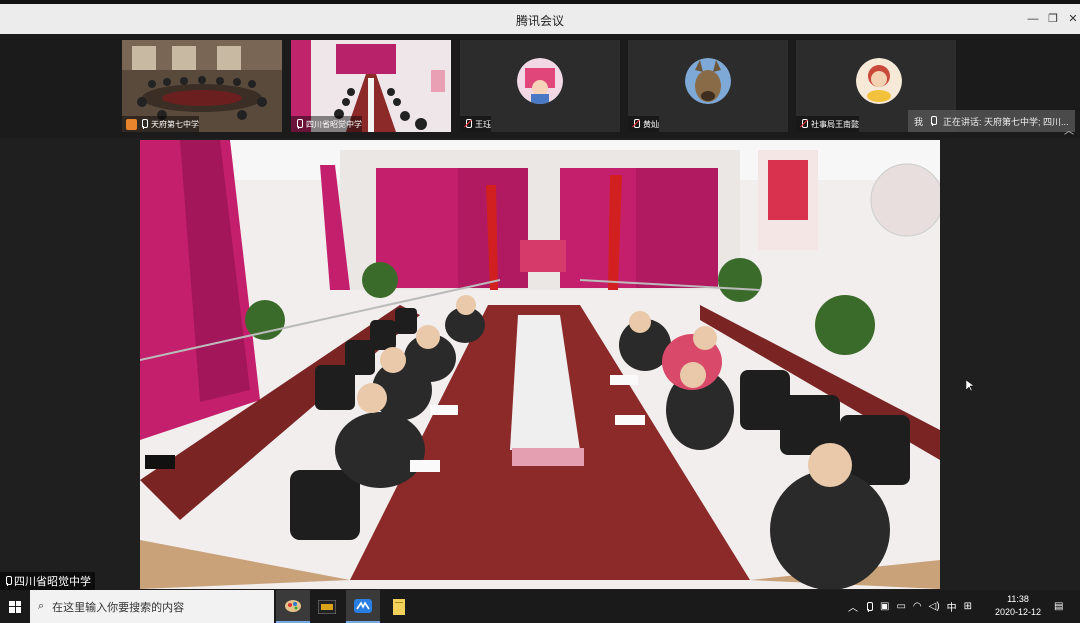  Describe the element at coordinates (934, 606) in the screenshot. I see `volume-icon: ◁)` at that location.